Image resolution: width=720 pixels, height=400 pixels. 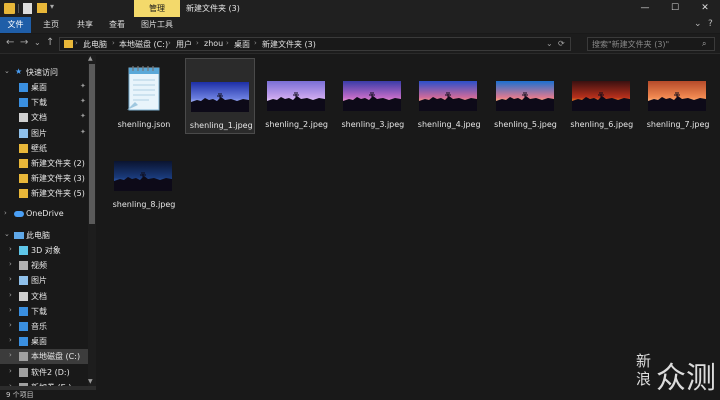 I want to click on sidebar-item-quick-4: 壁纸, so click(x=48, y=148).